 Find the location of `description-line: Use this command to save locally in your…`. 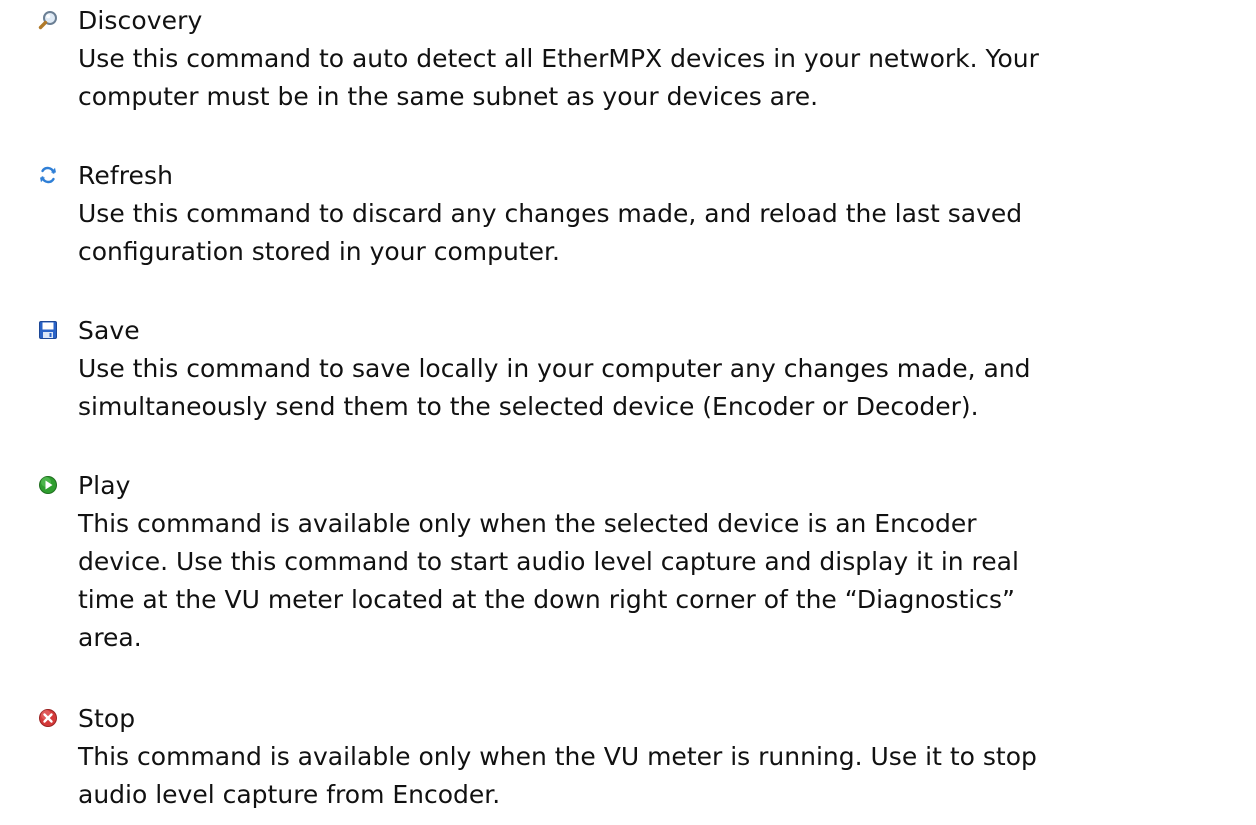

description-line: Use this command to save locally in your… is located at coordinates (554, 368).